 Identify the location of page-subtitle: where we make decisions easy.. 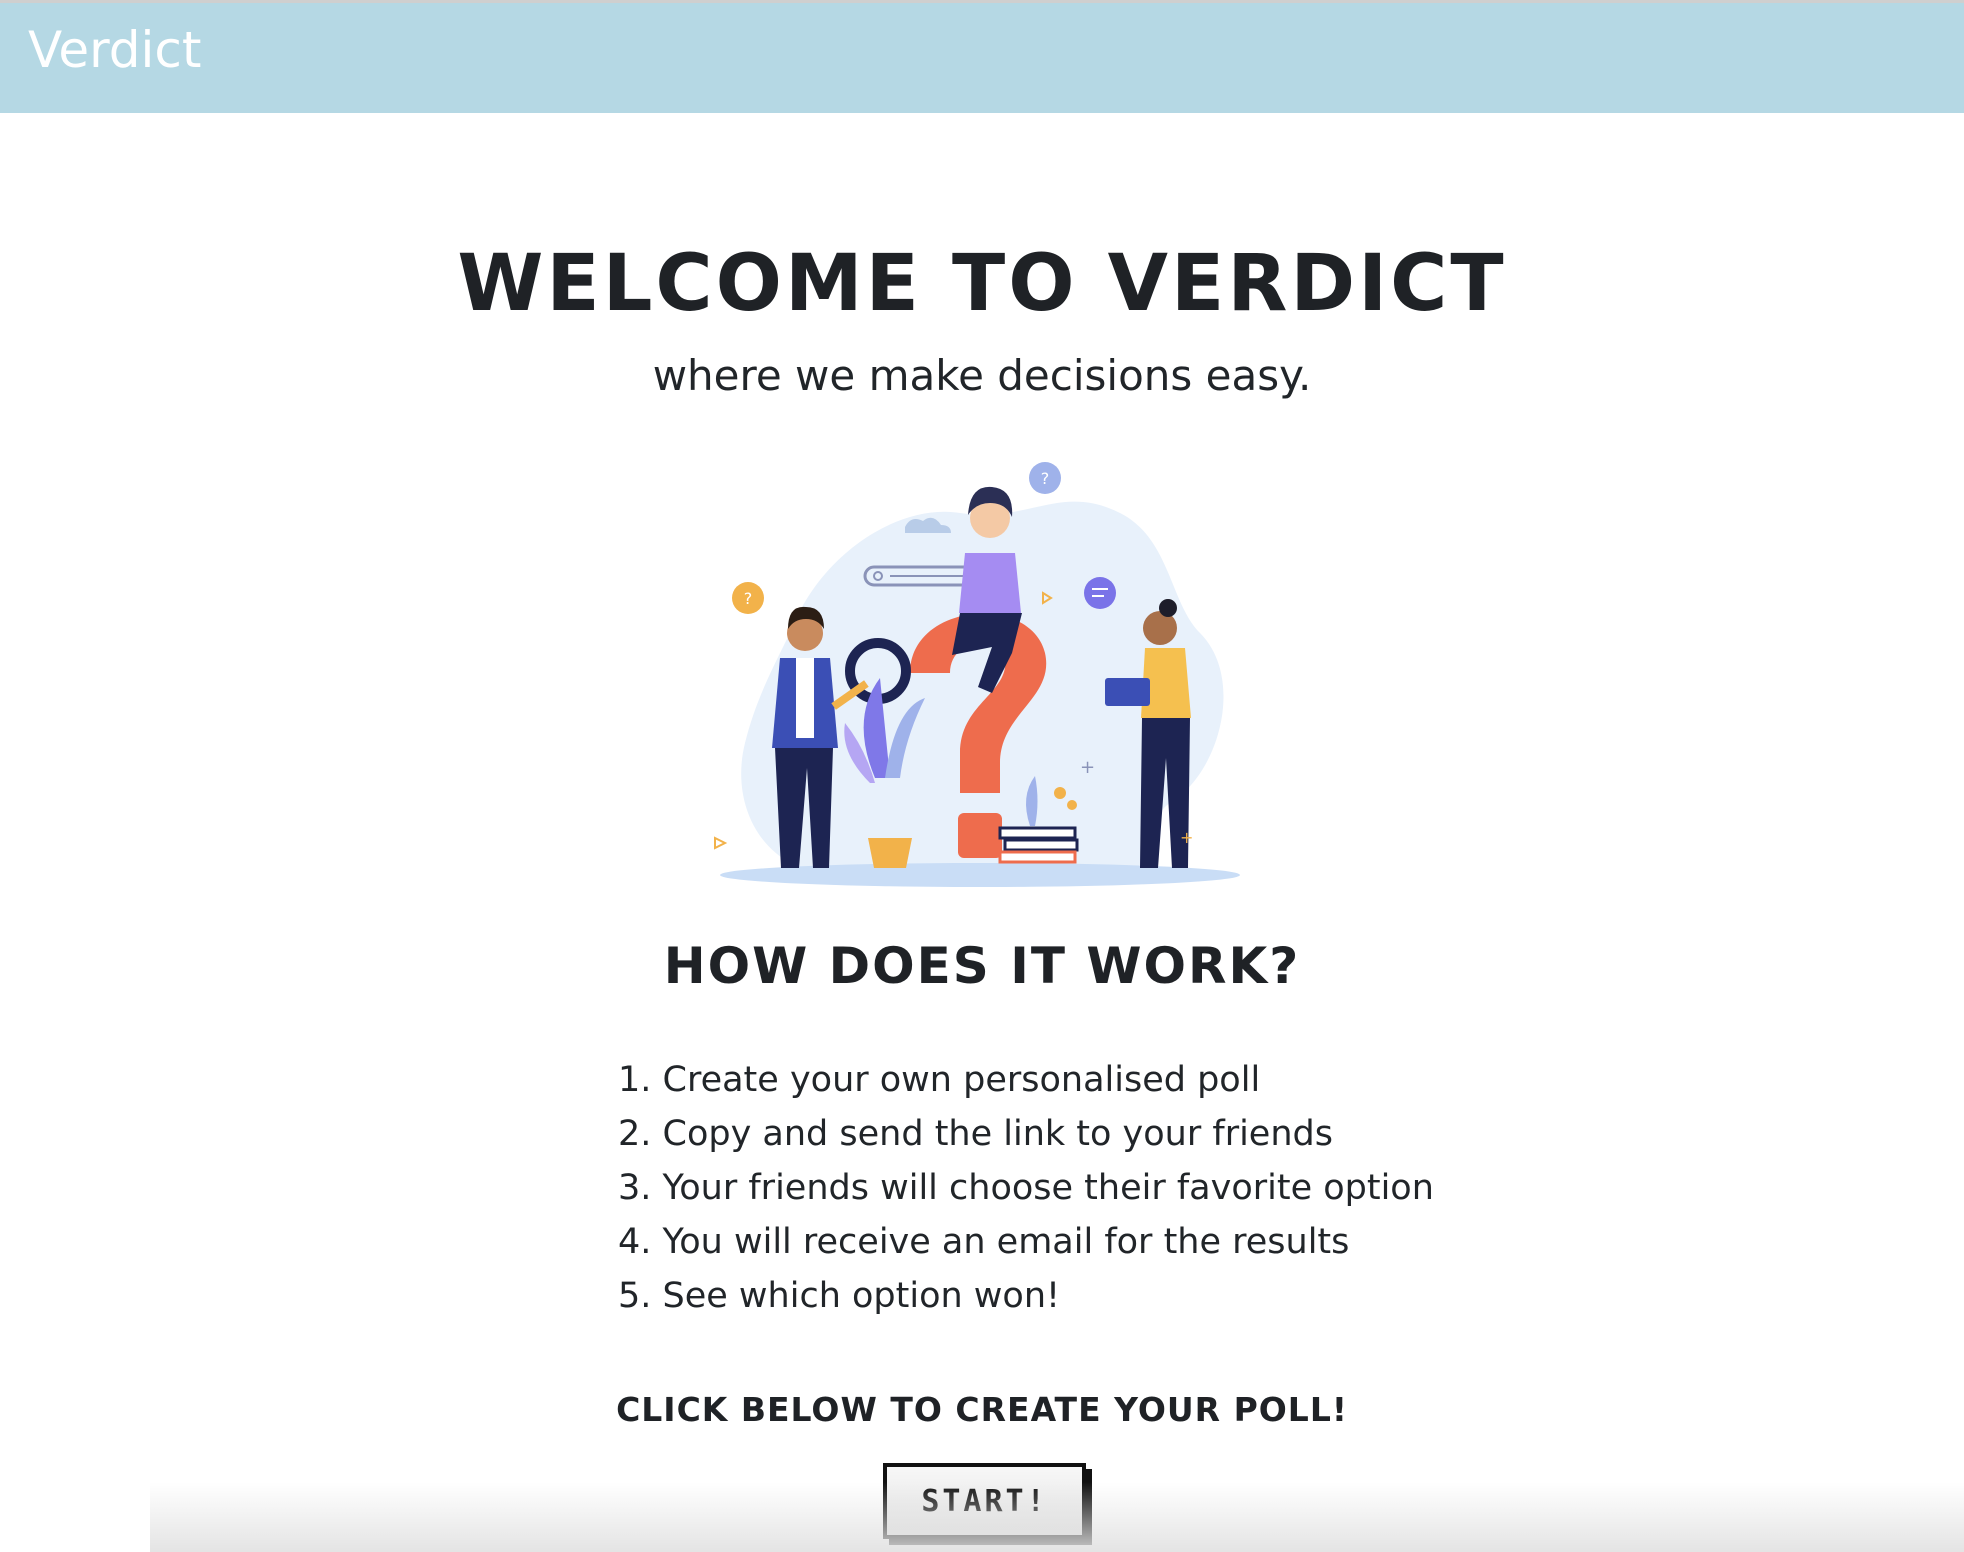
(982, 375).